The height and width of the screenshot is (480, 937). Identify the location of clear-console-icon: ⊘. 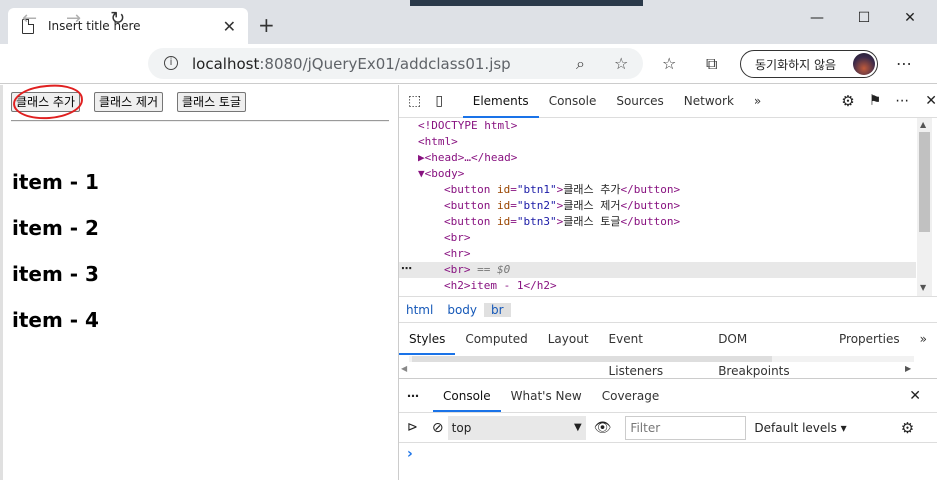
(438, 428).